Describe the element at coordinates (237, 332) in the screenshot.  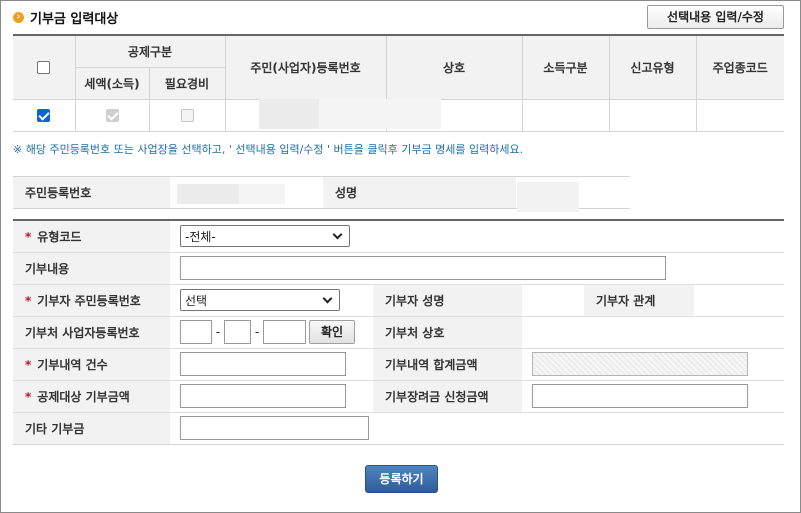
I see `biz-number-part2-input` at that location.